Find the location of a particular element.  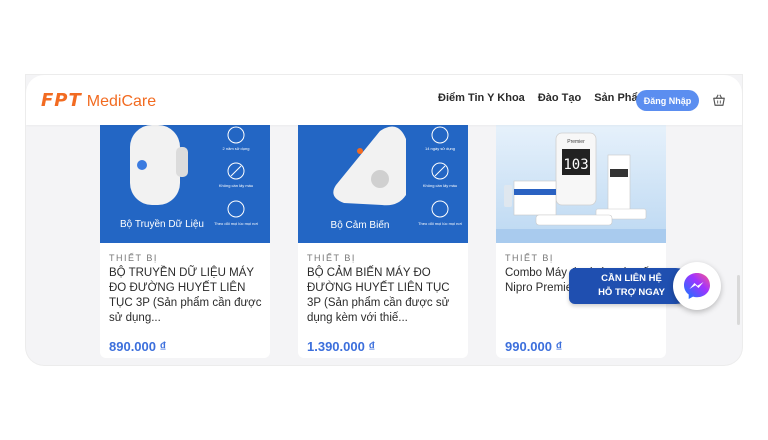

scrollbar is located at coordinates (738, 300).